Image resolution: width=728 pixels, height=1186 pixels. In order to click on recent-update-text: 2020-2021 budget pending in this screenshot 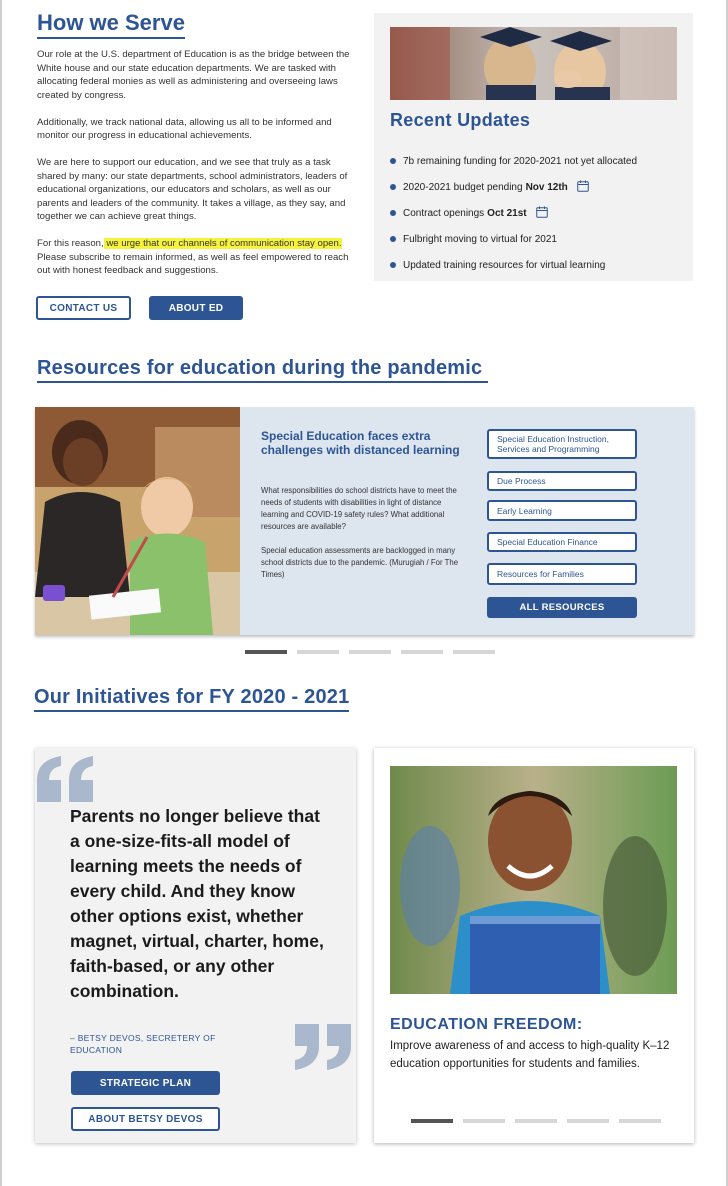, I will do `click(463, 187)`.